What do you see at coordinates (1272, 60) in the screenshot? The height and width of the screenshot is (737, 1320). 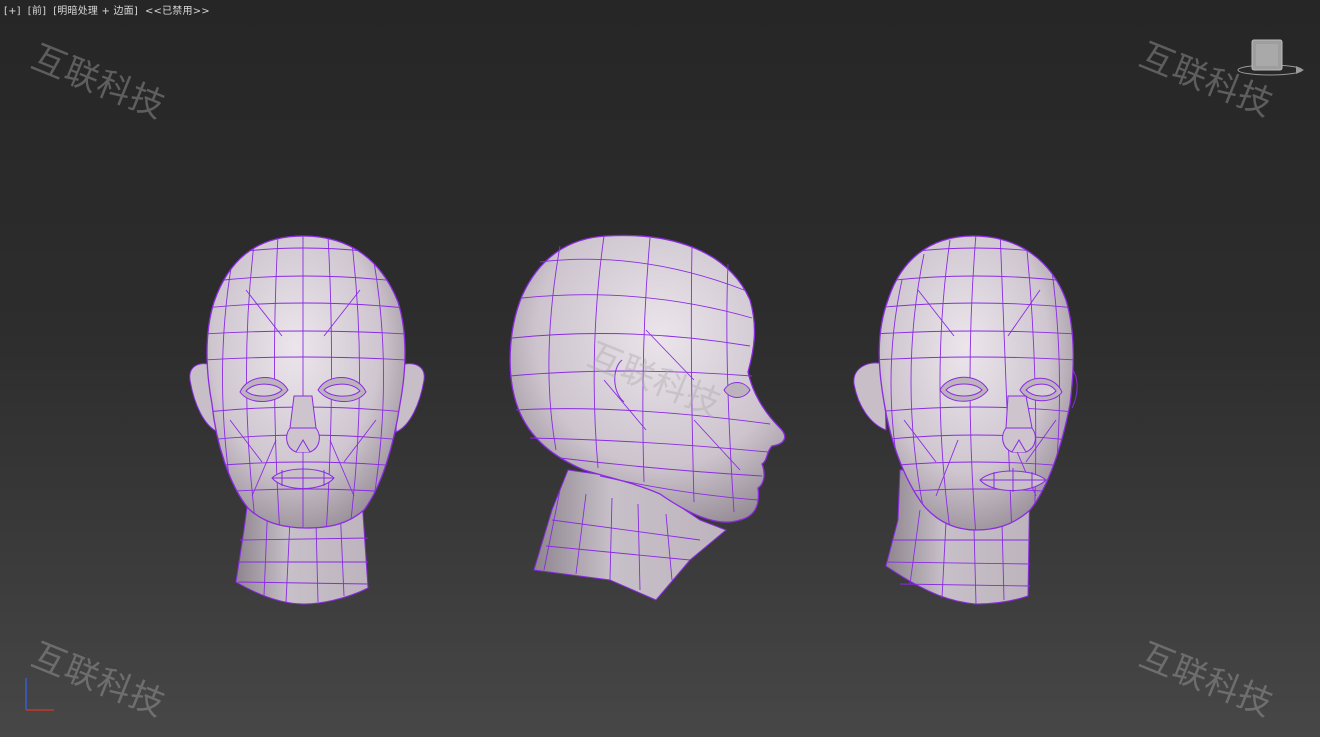 I see `viewcube-icon` at bounding box center [1272, 60].